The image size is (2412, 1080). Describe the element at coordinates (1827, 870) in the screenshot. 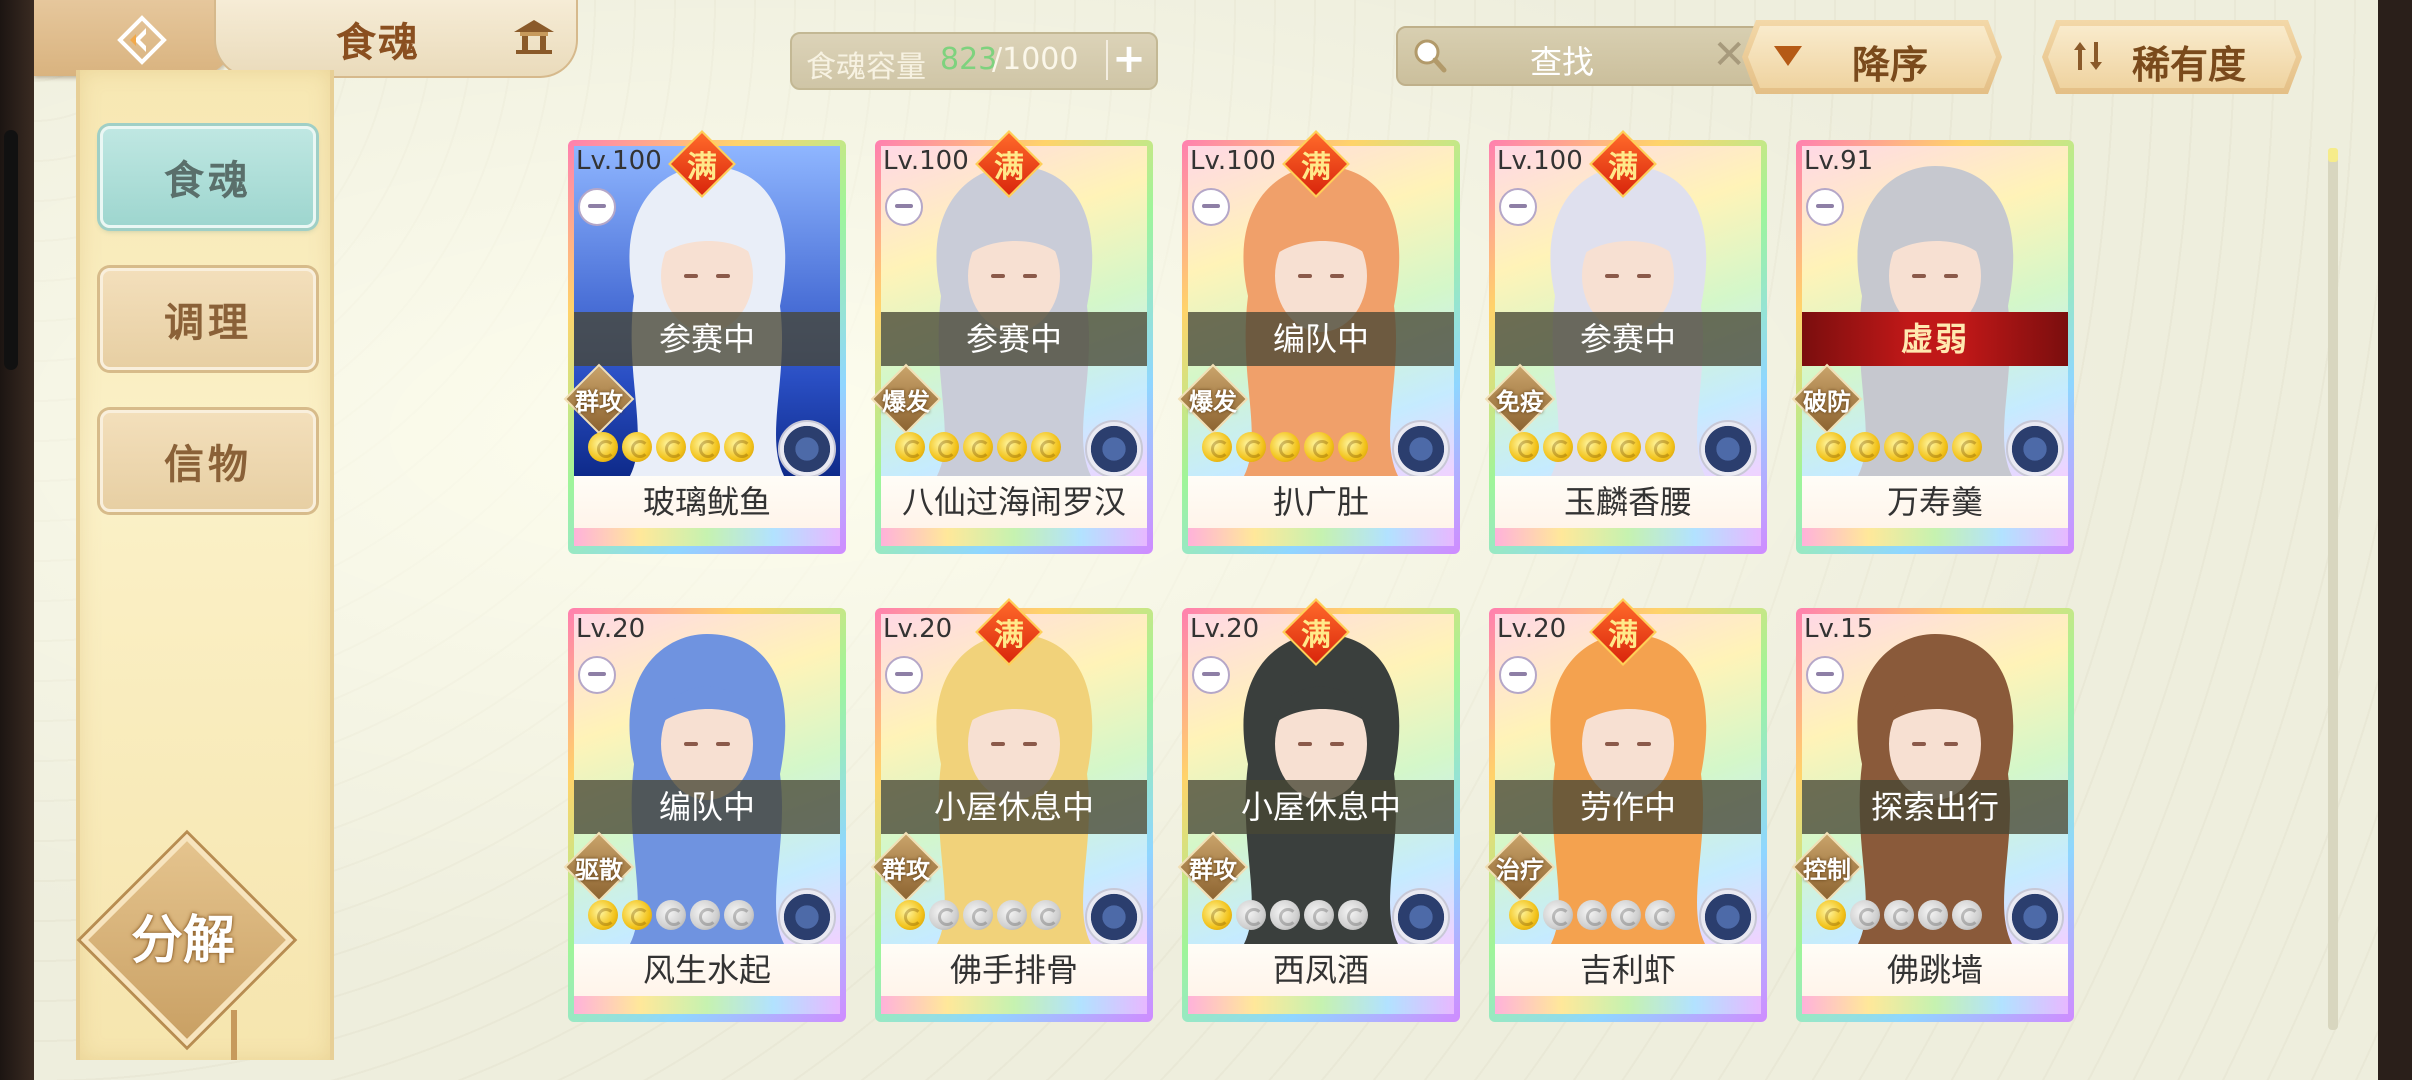

I see `role-label: 控制` at that location.